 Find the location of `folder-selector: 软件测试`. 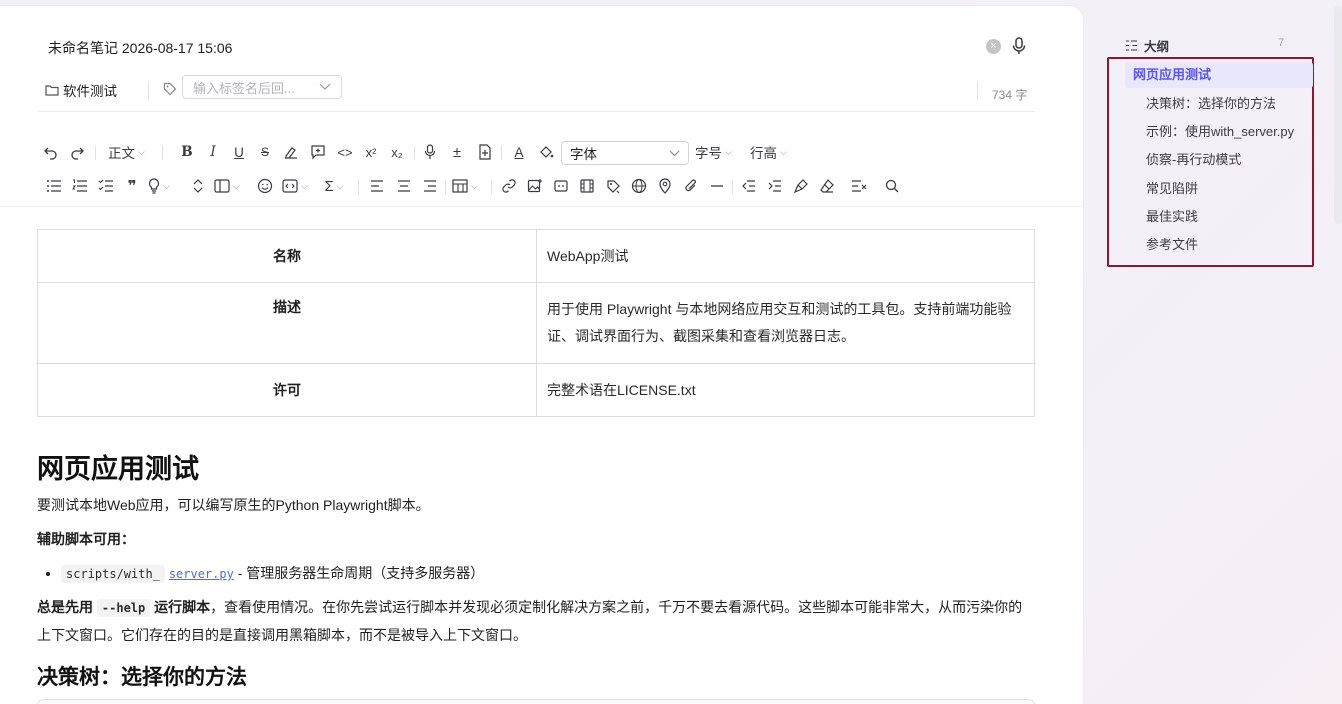

folder-selector: 软件测试 is located at coordinates (81, 90).